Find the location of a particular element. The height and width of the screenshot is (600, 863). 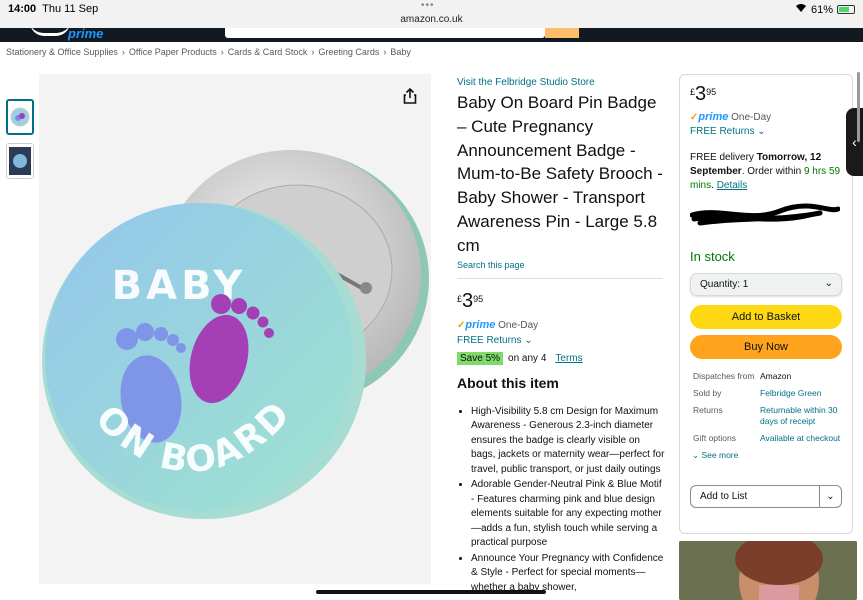

amazon-header: prime is located at coordinates (431, 35).